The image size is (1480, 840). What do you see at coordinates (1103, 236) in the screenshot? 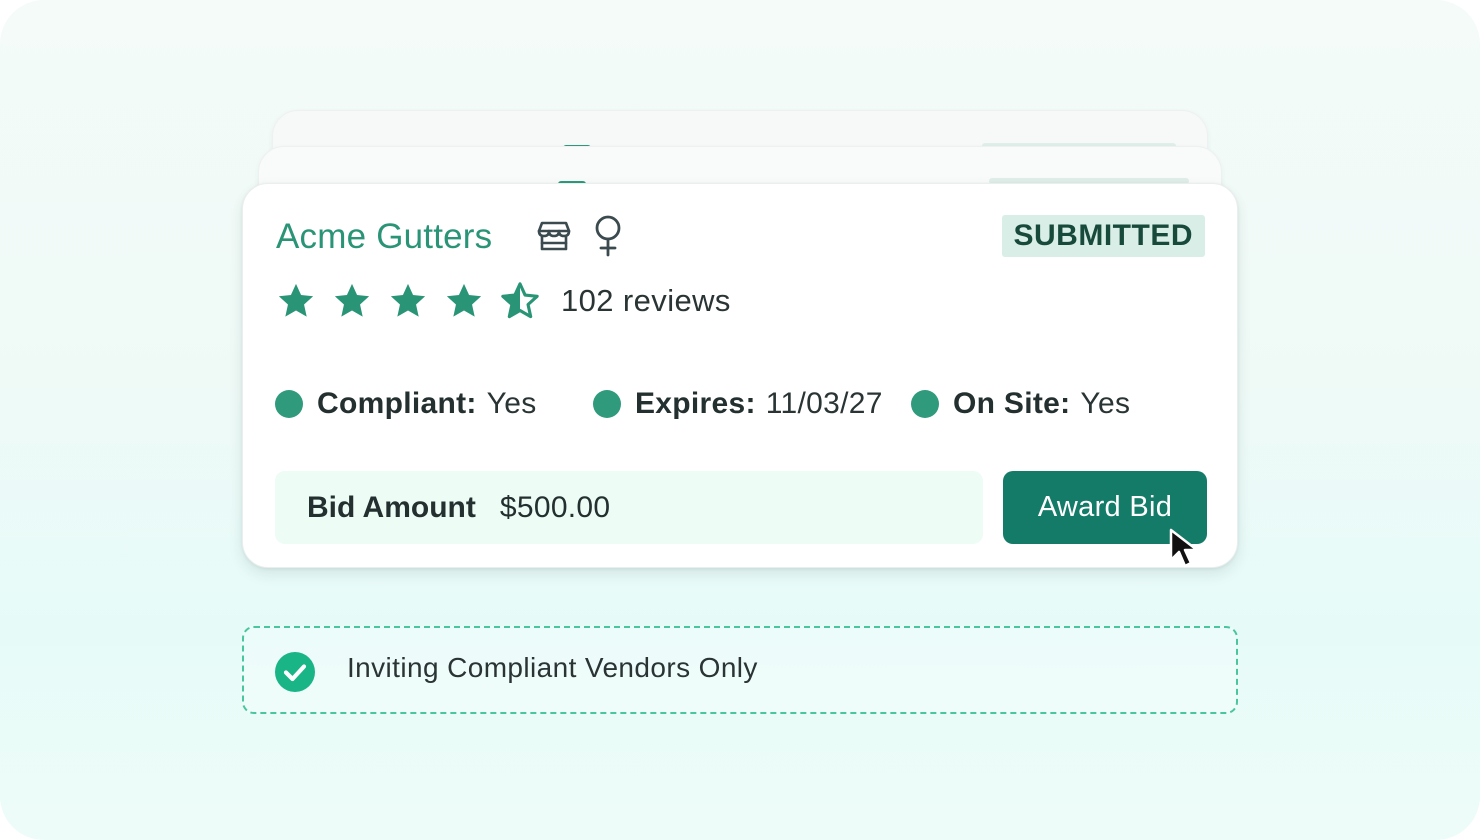
I see `status-badge: SUBMITTED` at bounding box center [1103, 236].